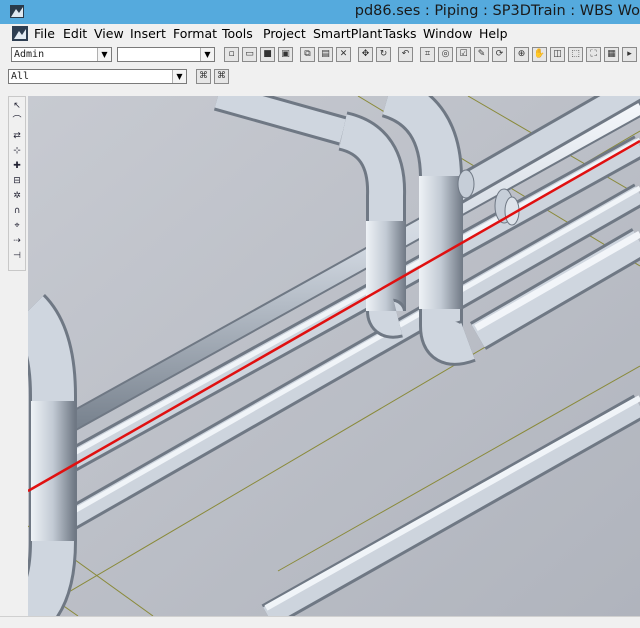 This screenshot has width=640, height=628. Describe the element at coordinates (365, 54) in the screenshot. I see `move-icon: ✥` at that location.